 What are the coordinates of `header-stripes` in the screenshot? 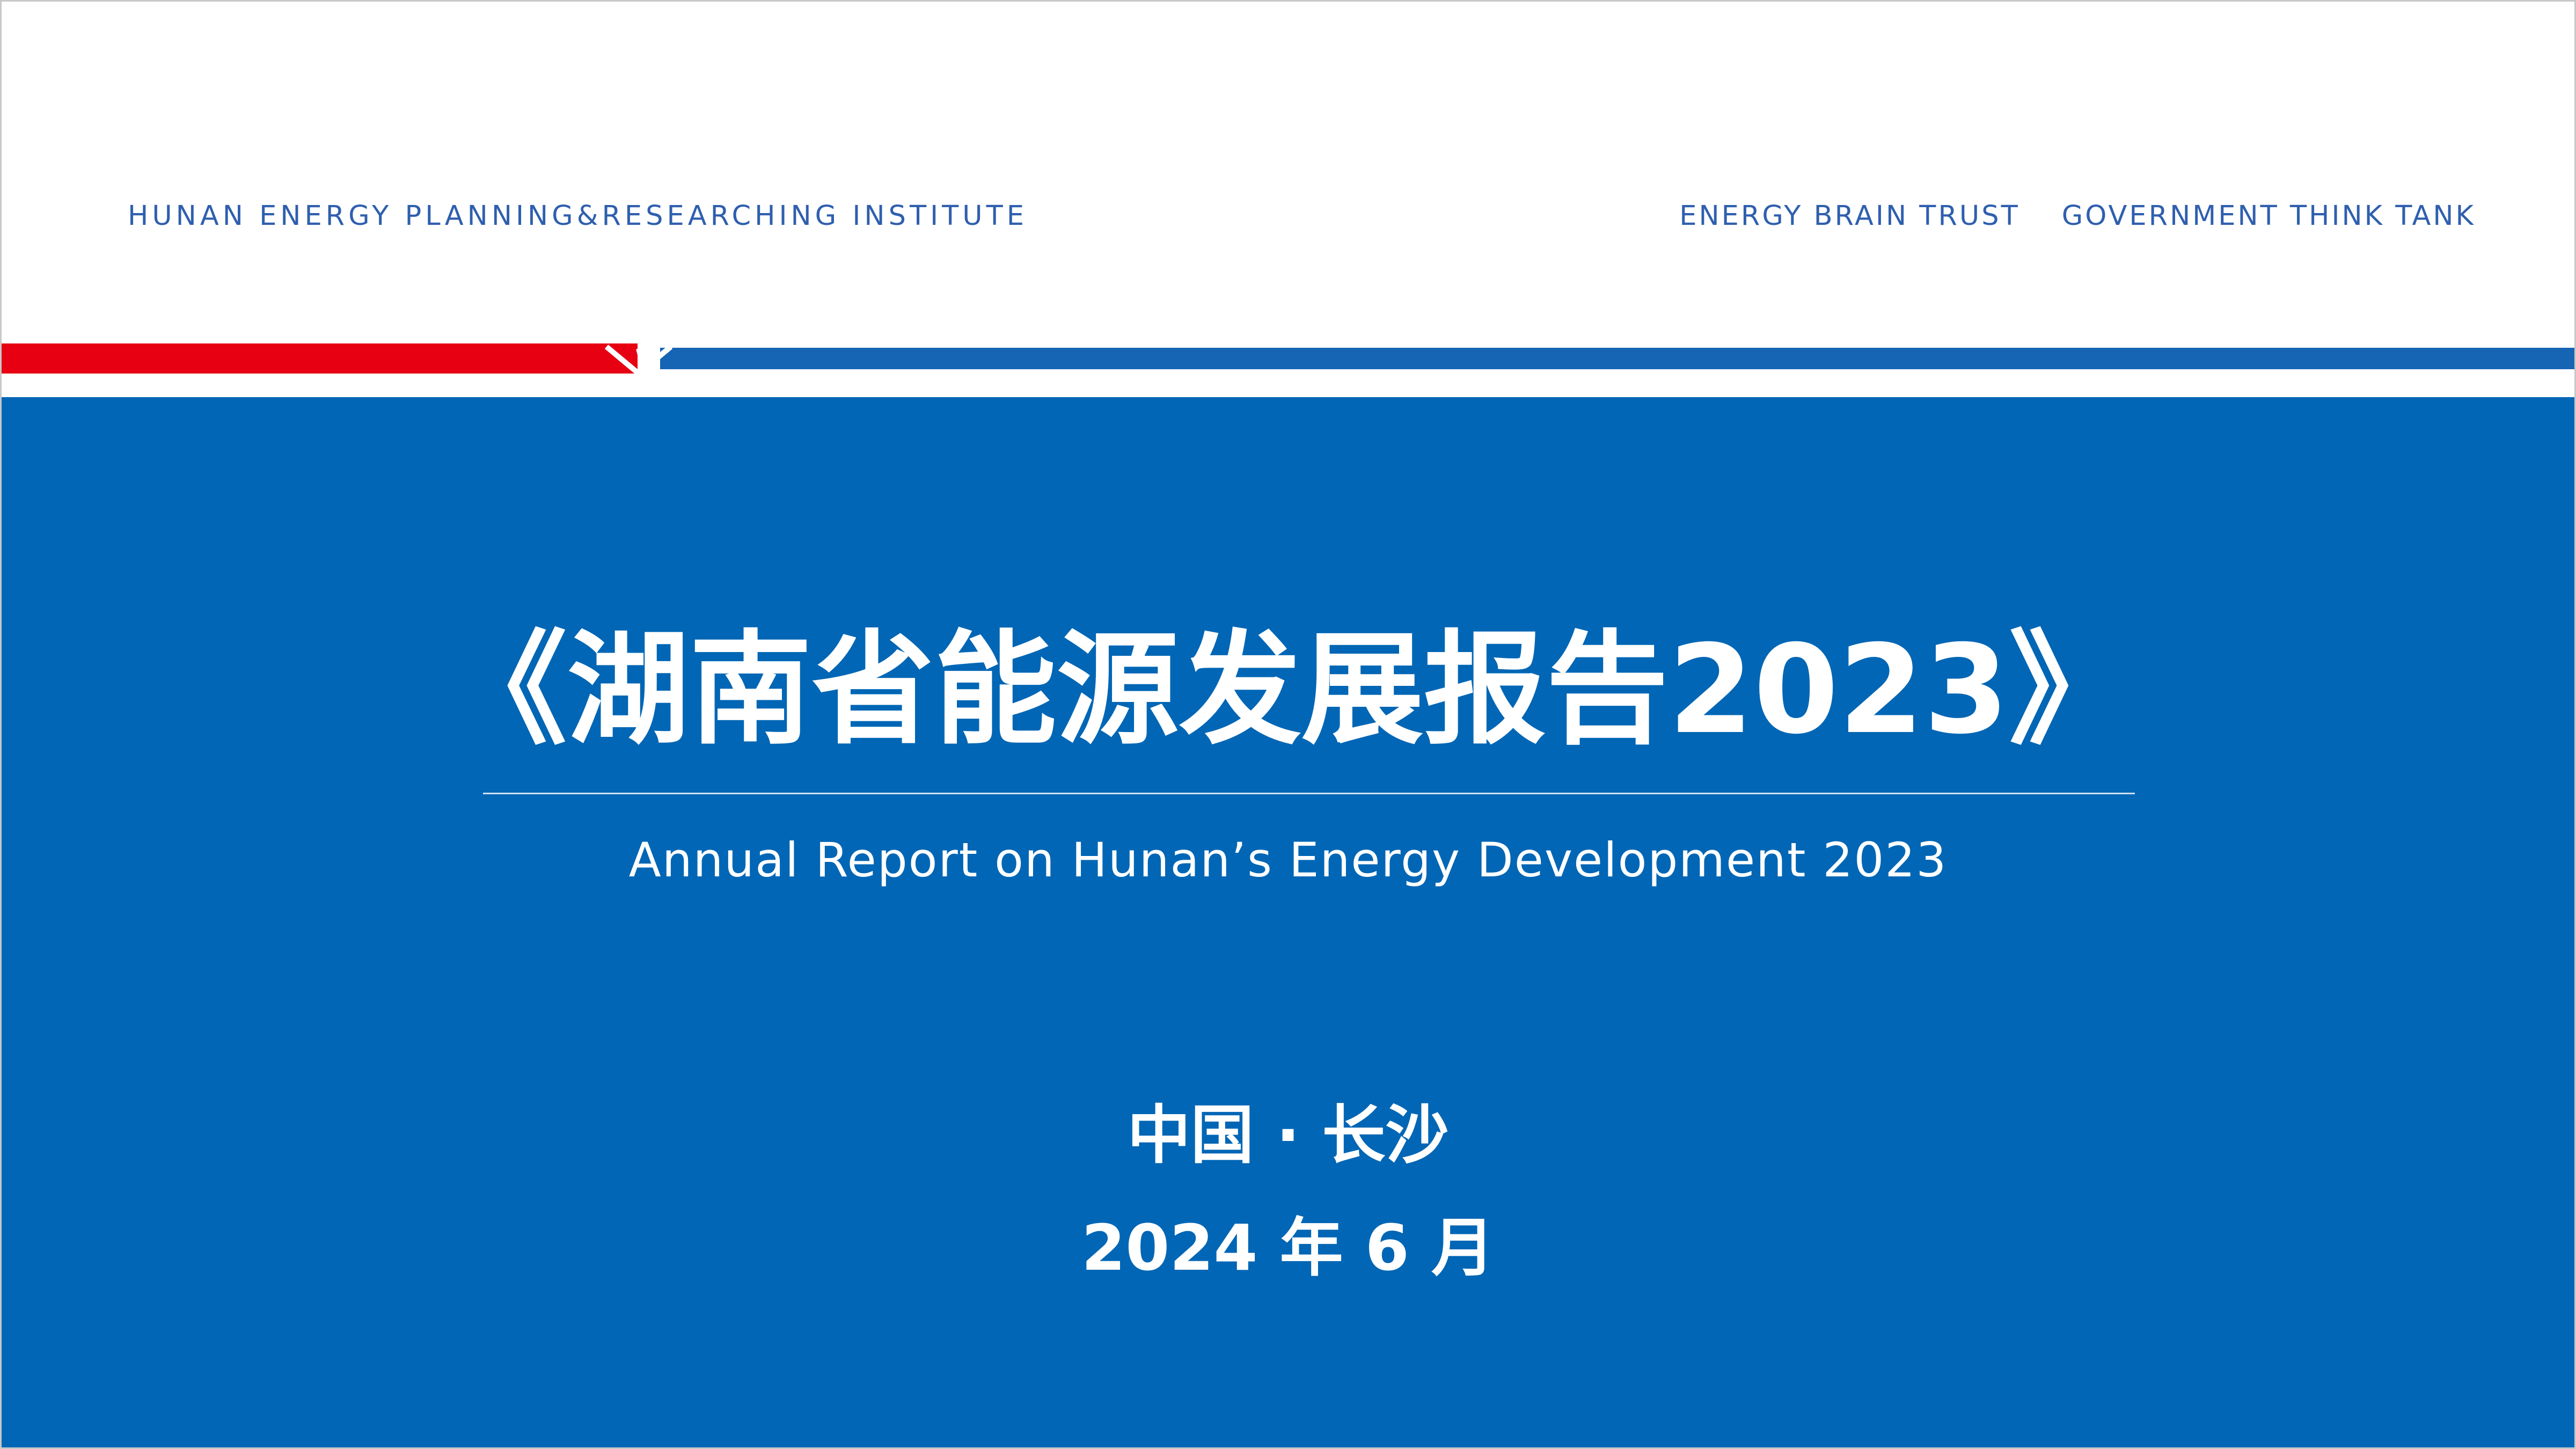 It's located at (1288, 370).